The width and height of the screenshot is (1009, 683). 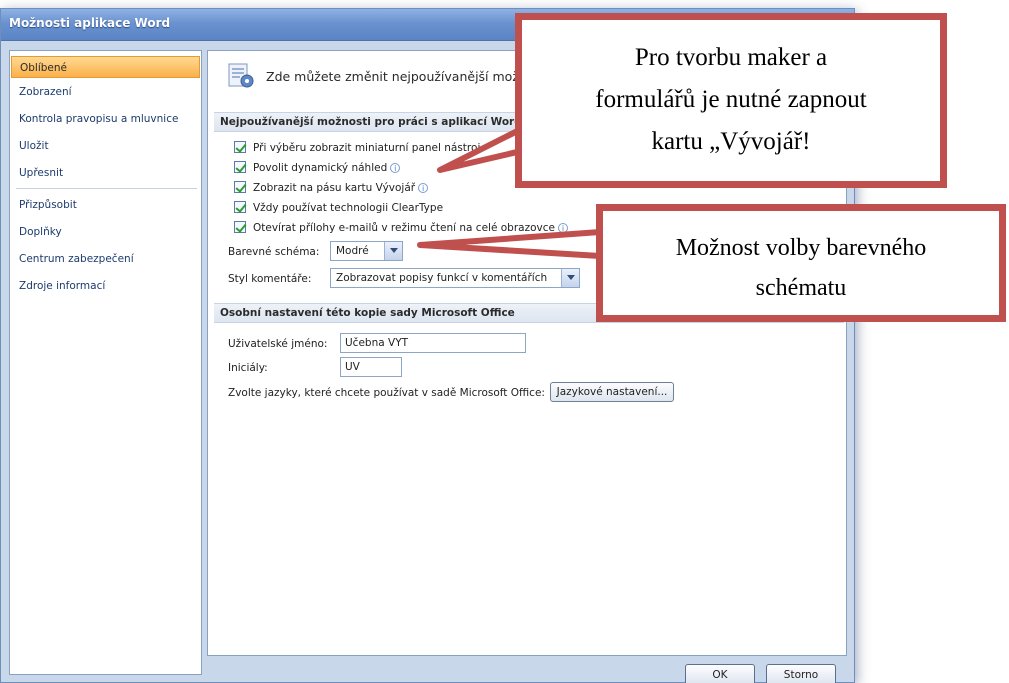 I want to click on nav-item-upresnit: Upřesnit, so click(x=105, y=173).